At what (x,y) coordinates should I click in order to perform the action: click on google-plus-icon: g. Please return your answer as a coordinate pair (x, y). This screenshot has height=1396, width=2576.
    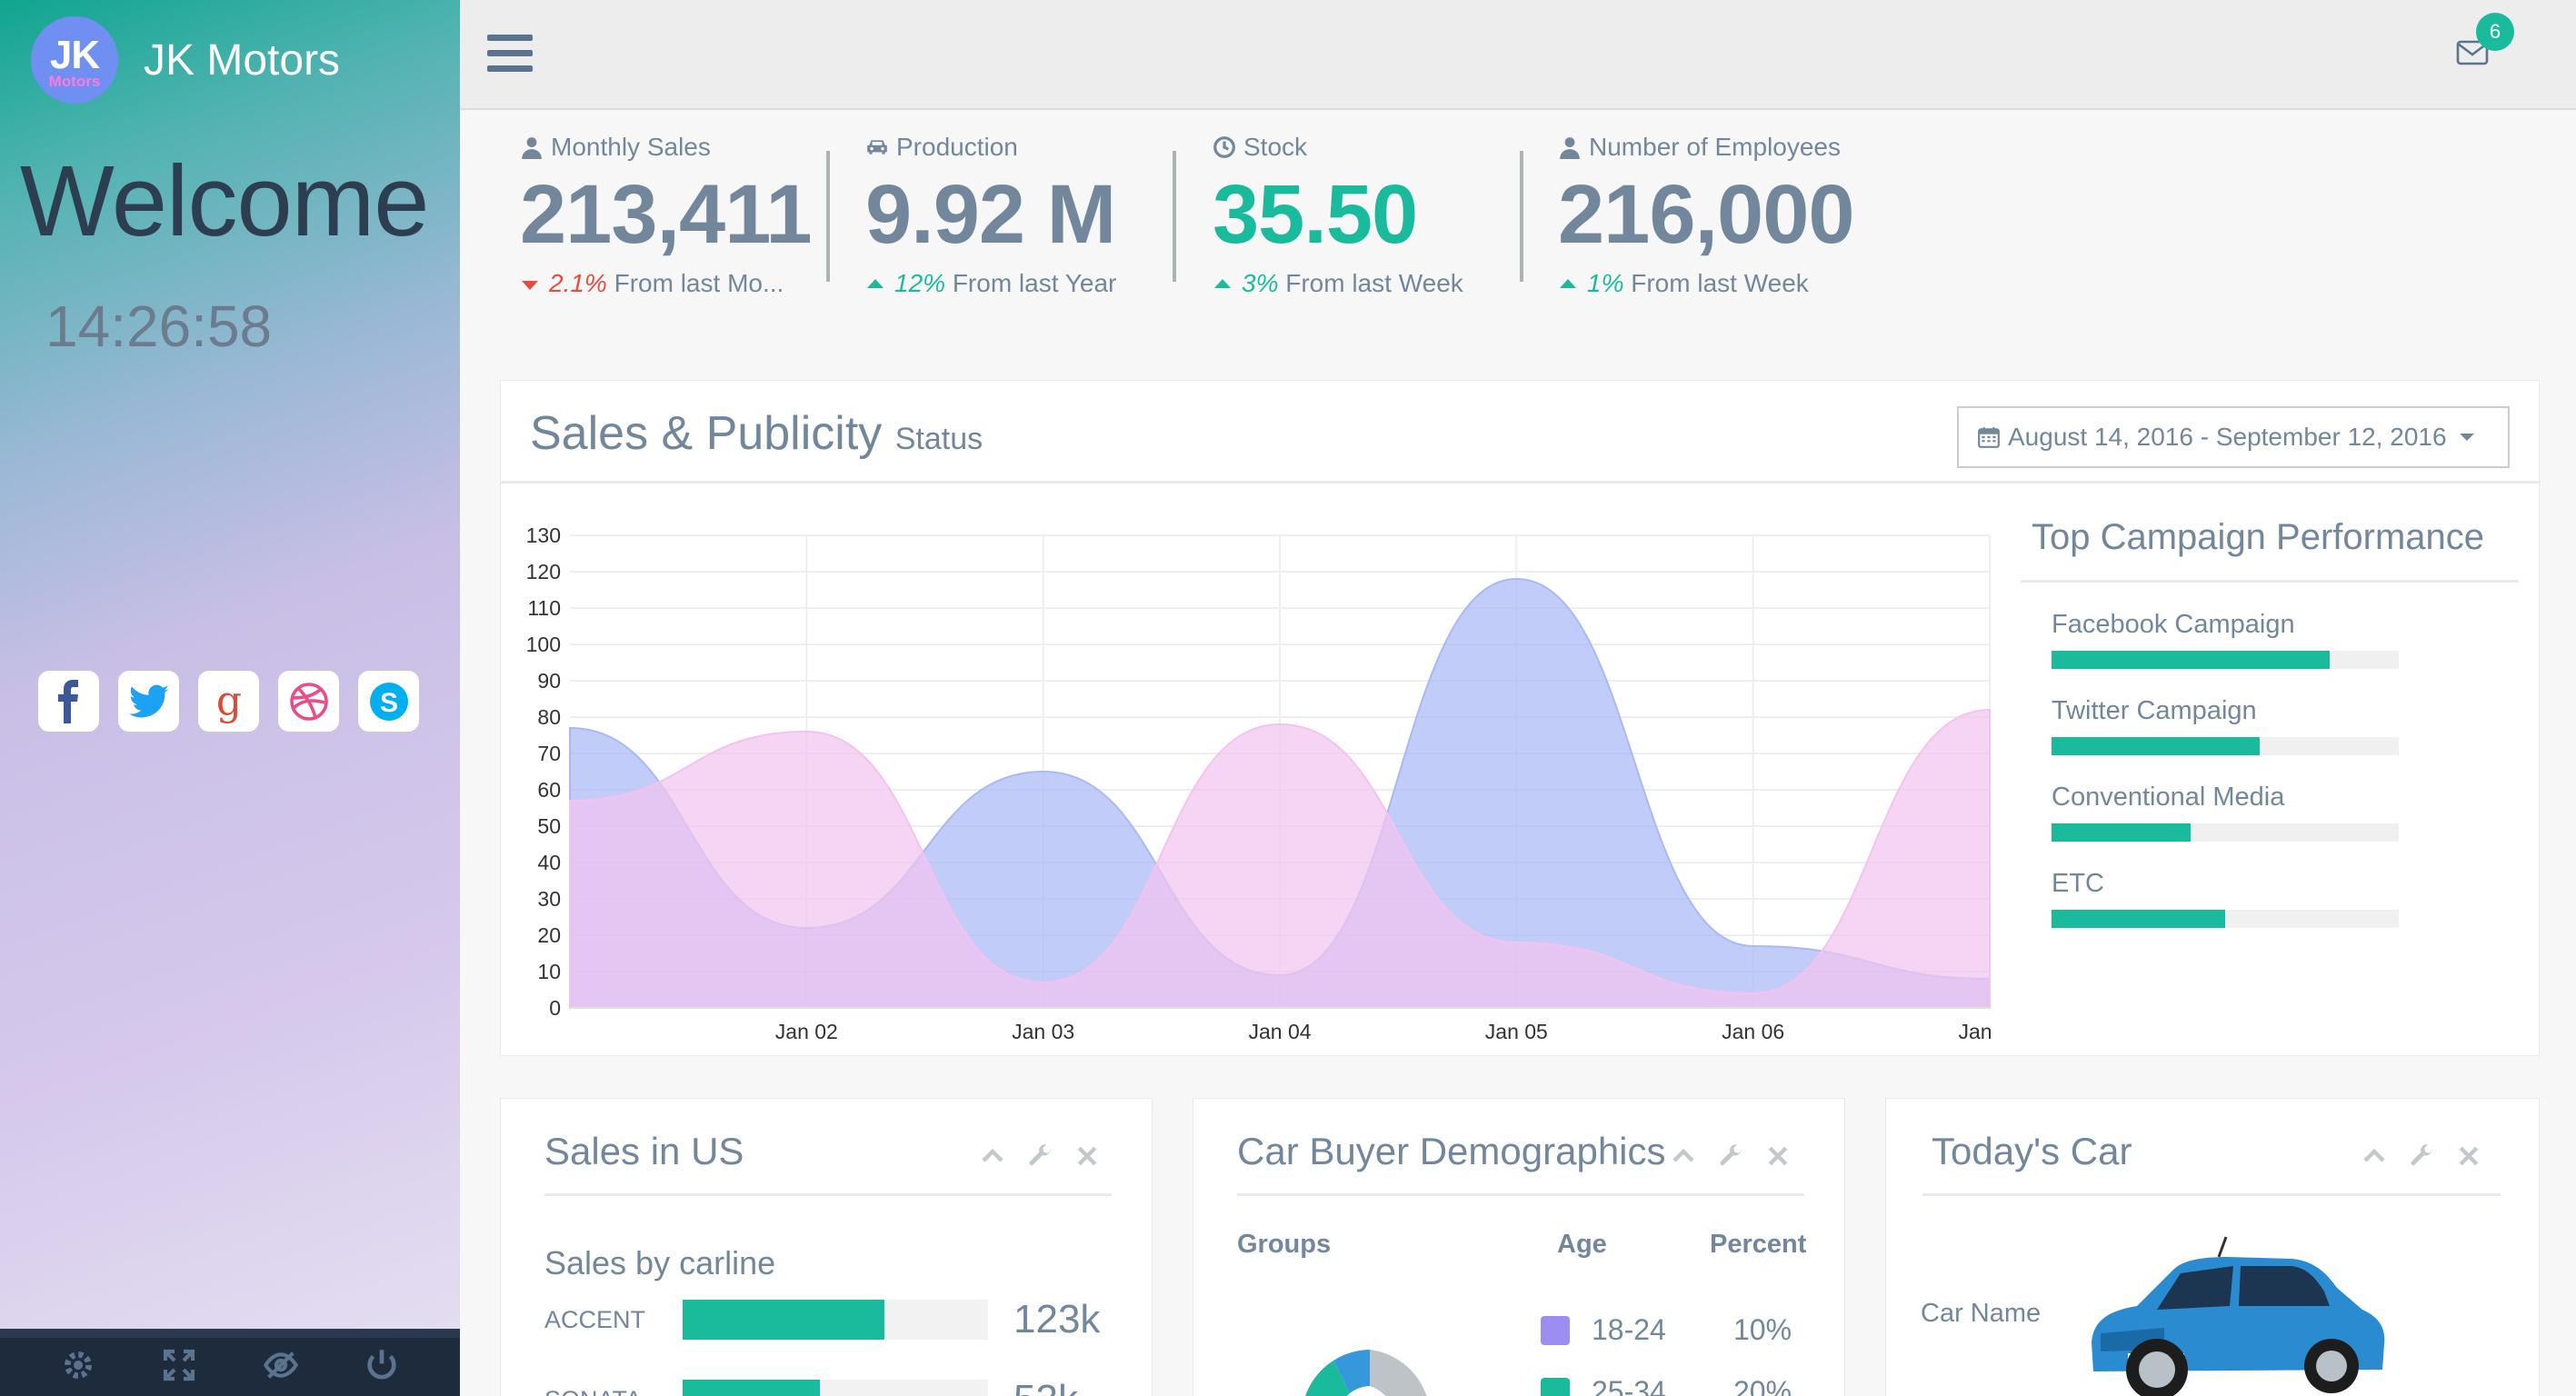
    Looking at the image, I should click on (229, 701).